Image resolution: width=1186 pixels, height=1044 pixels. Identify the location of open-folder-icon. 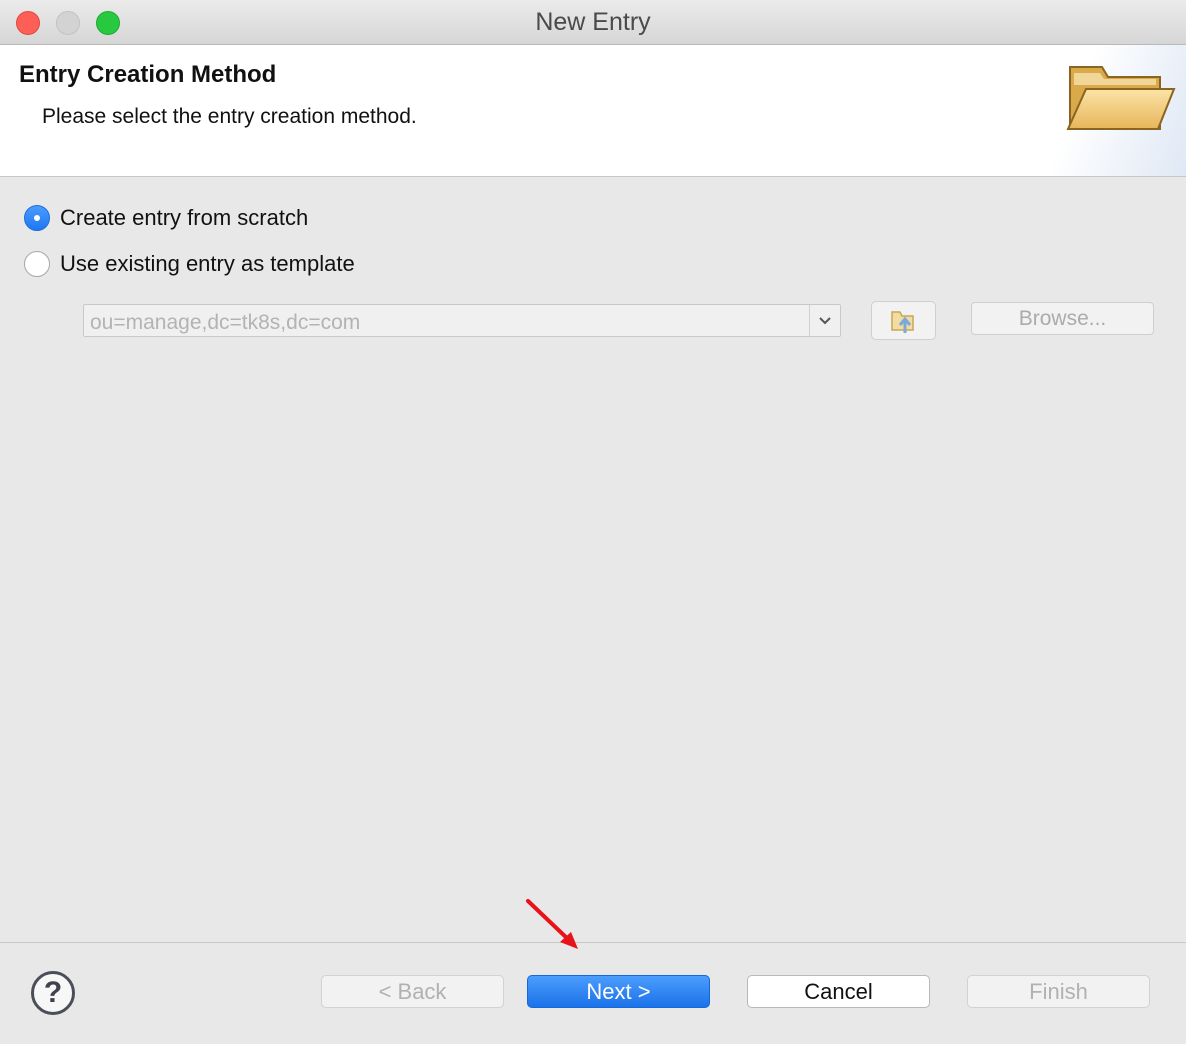
(1121, 98).